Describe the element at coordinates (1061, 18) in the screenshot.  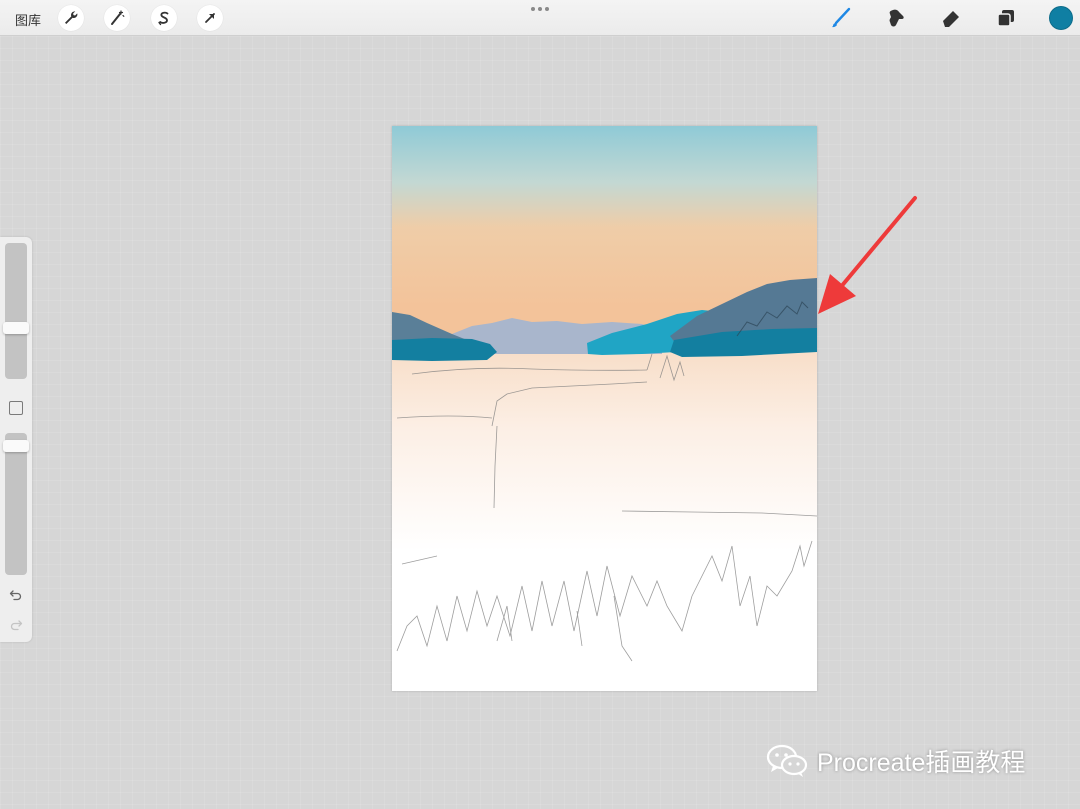
I see `color-button` at that location.